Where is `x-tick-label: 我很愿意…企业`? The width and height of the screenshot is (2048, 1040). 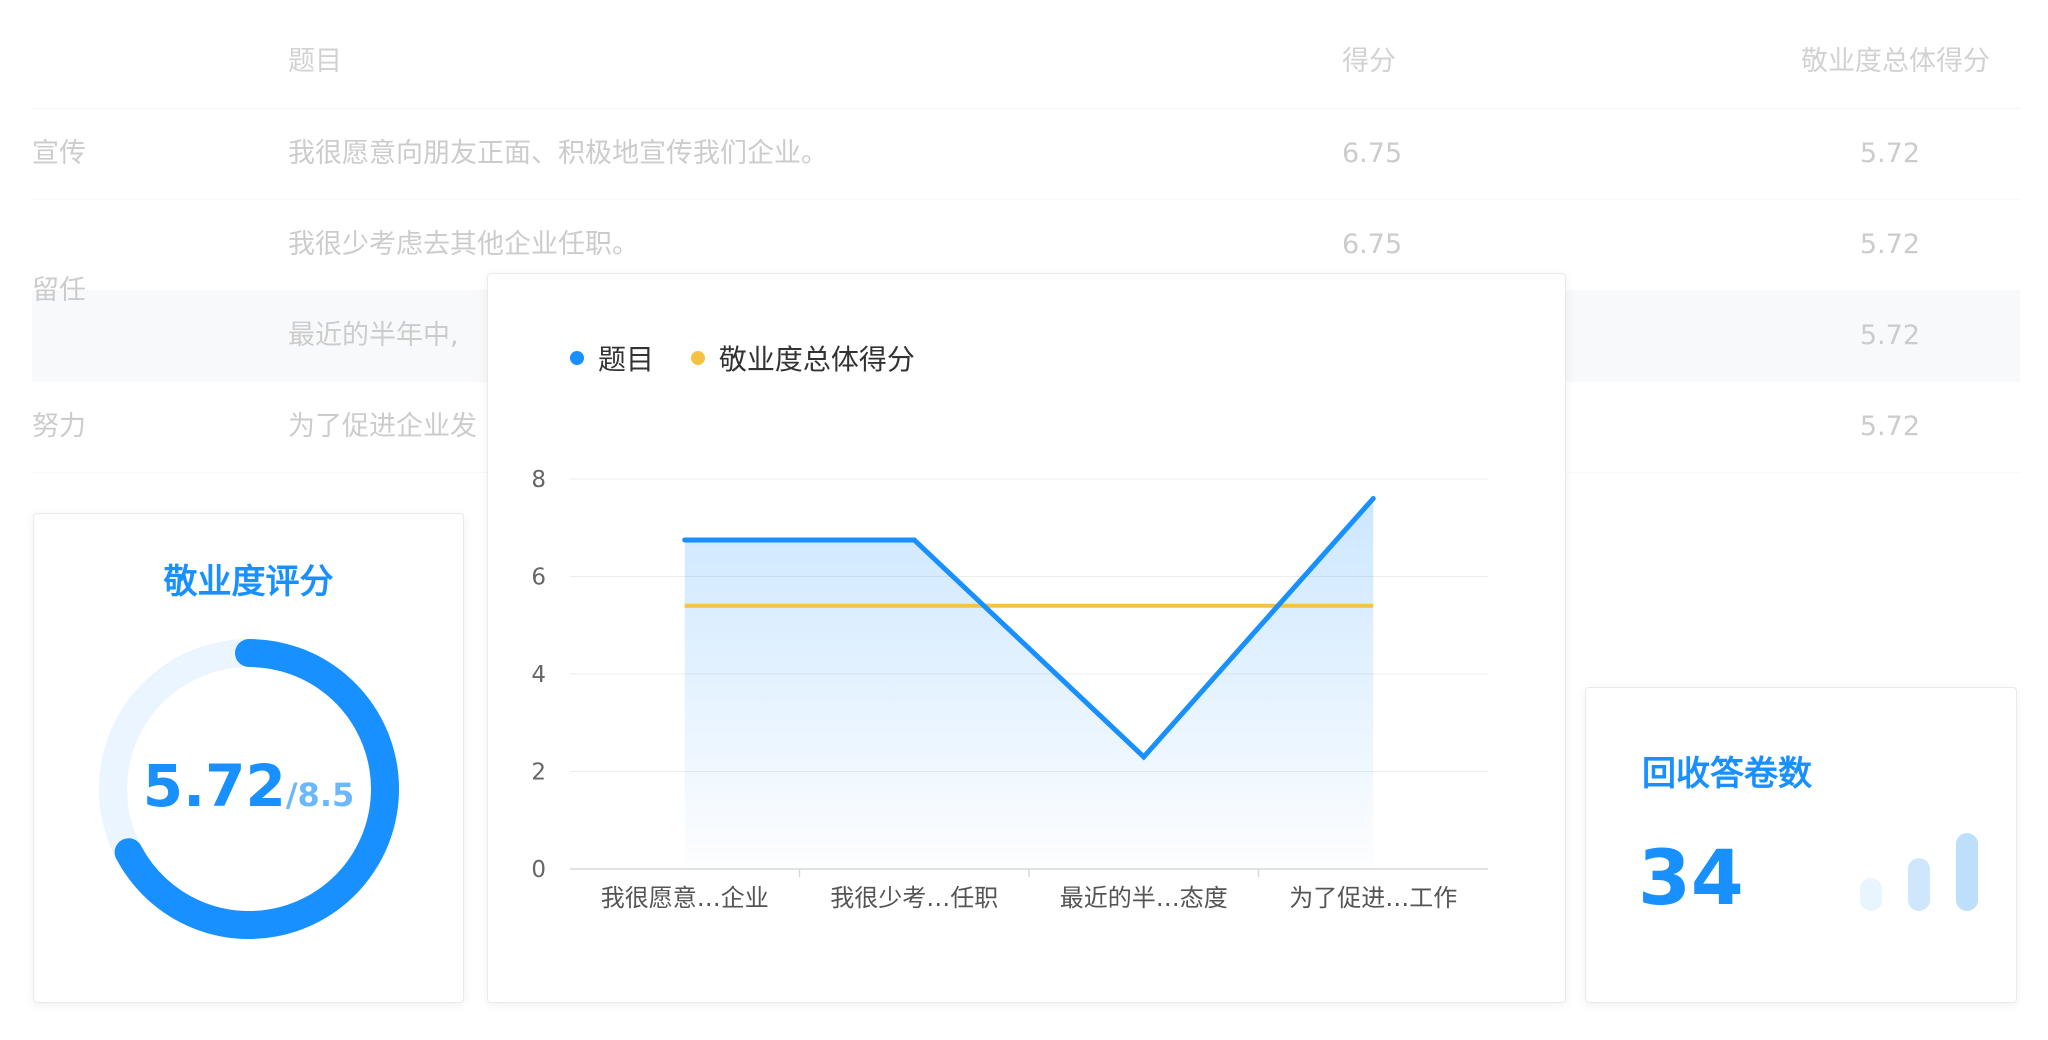 x-tick-label: 我很愿意…企业 is located at coordinates (685, 898).